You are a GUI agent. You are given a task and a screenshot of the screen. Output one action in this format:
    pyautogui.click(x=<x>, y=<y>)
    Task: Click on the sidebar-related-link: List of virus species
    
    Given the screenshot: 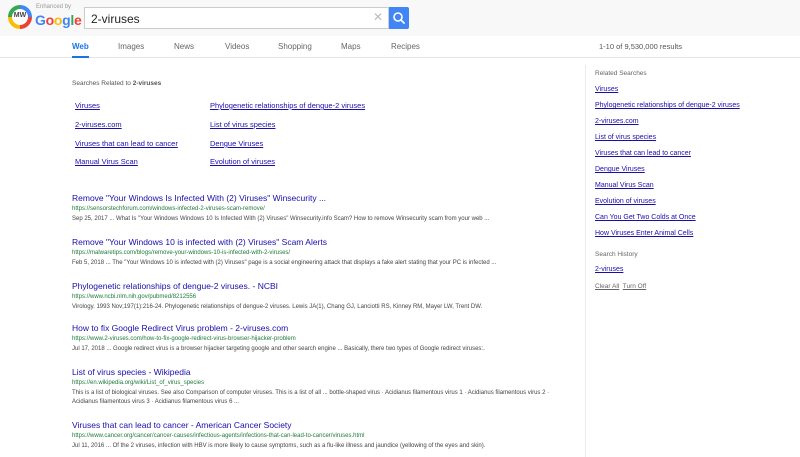 What is the action you would take?
    pyautogui.click(x=625, y=137)
    